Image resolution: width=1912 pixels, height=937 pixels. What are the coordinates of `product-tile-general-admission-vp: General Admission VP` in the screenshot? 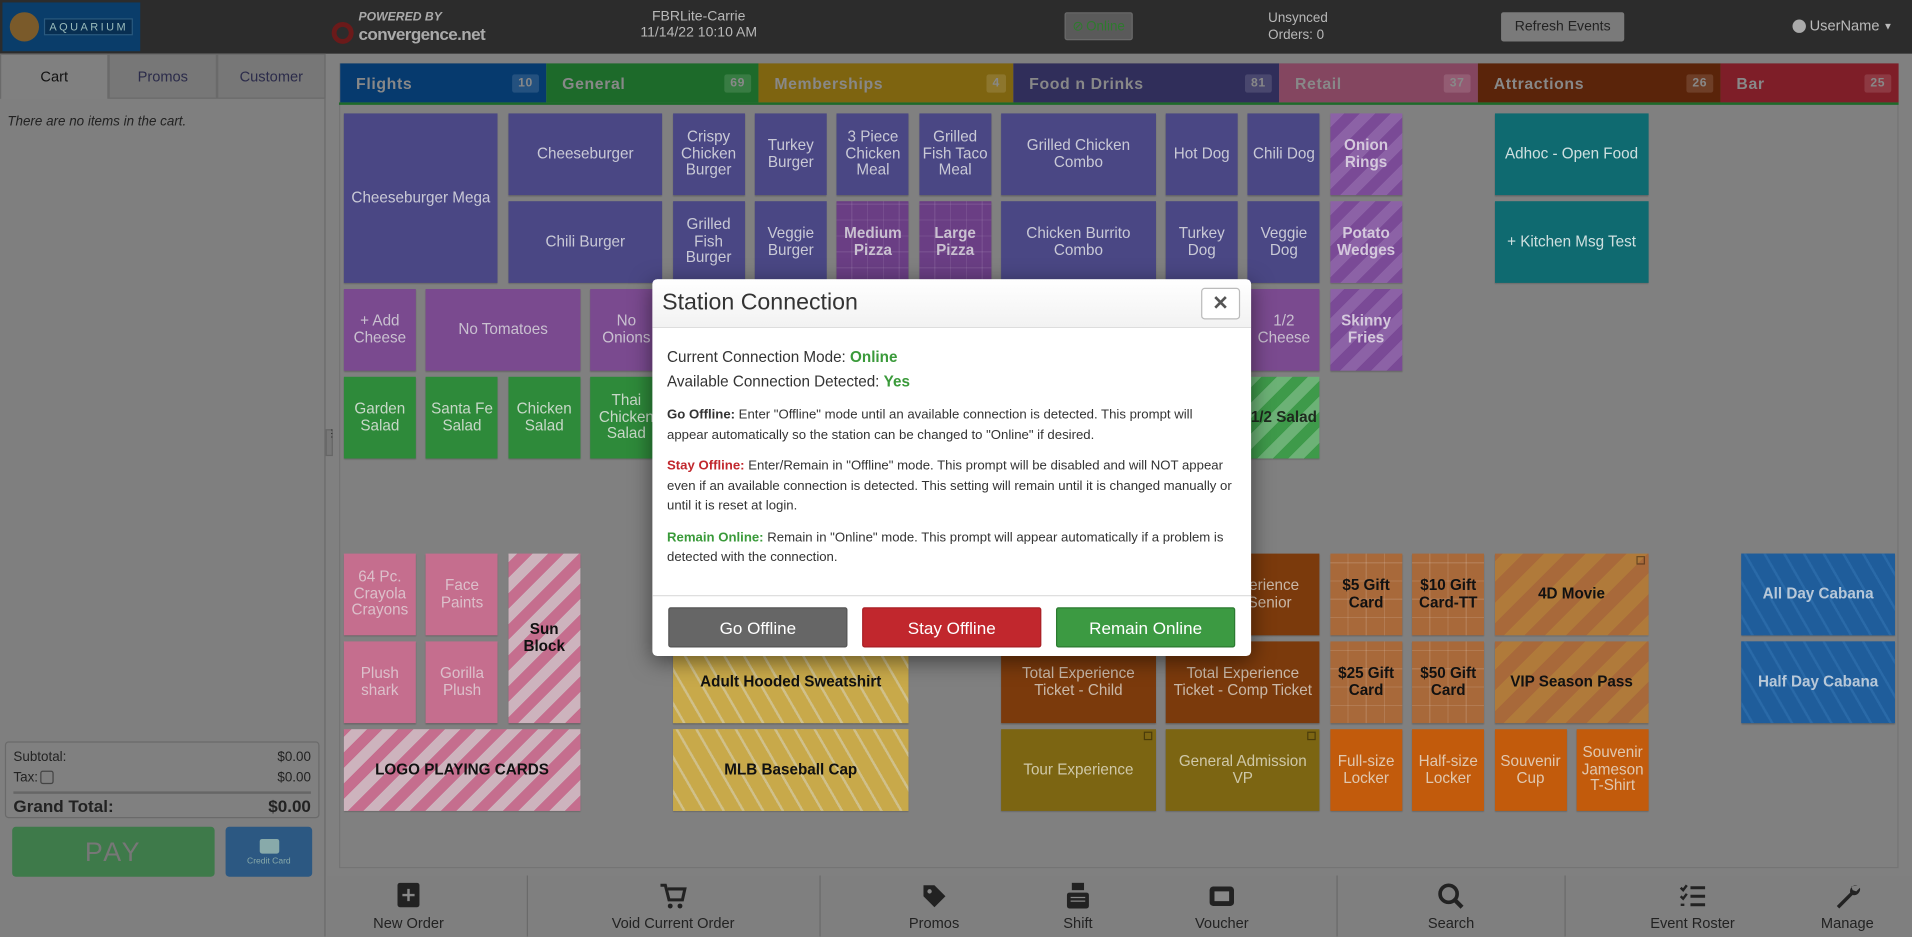 It's located at (1242, 770).